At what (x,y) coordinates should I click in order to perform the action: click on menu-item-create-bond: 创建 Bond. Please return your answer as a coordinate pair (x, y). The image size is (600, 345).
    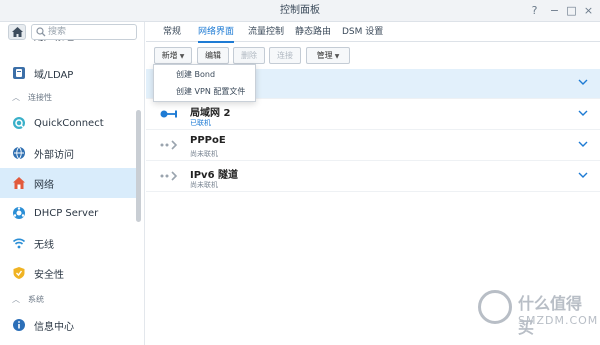
    Looking at the image, I should click on (204, 75).